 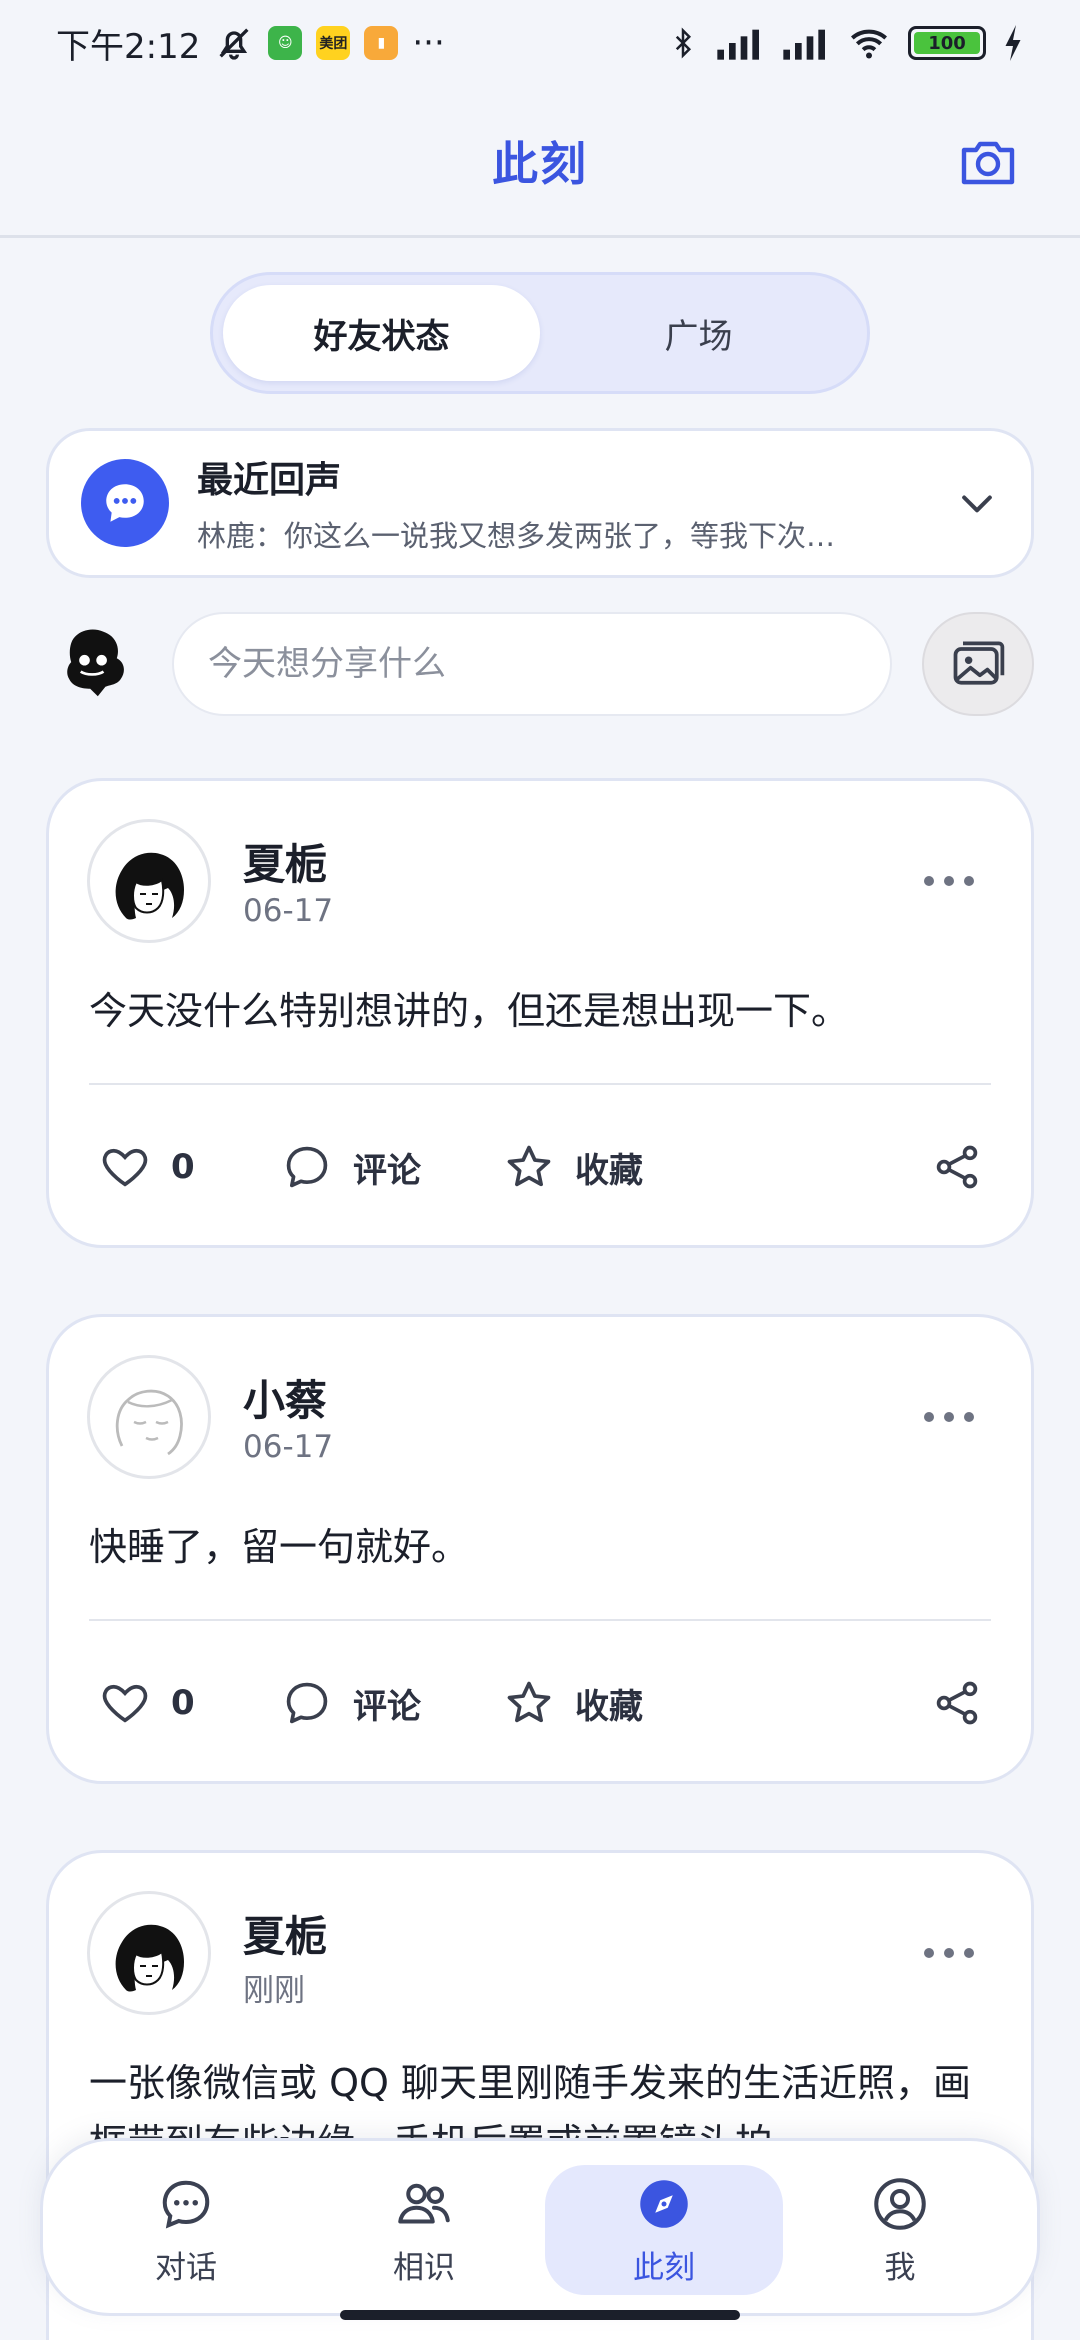 I want to click on status-time: 下午2:12, so click(x=128, y=46).